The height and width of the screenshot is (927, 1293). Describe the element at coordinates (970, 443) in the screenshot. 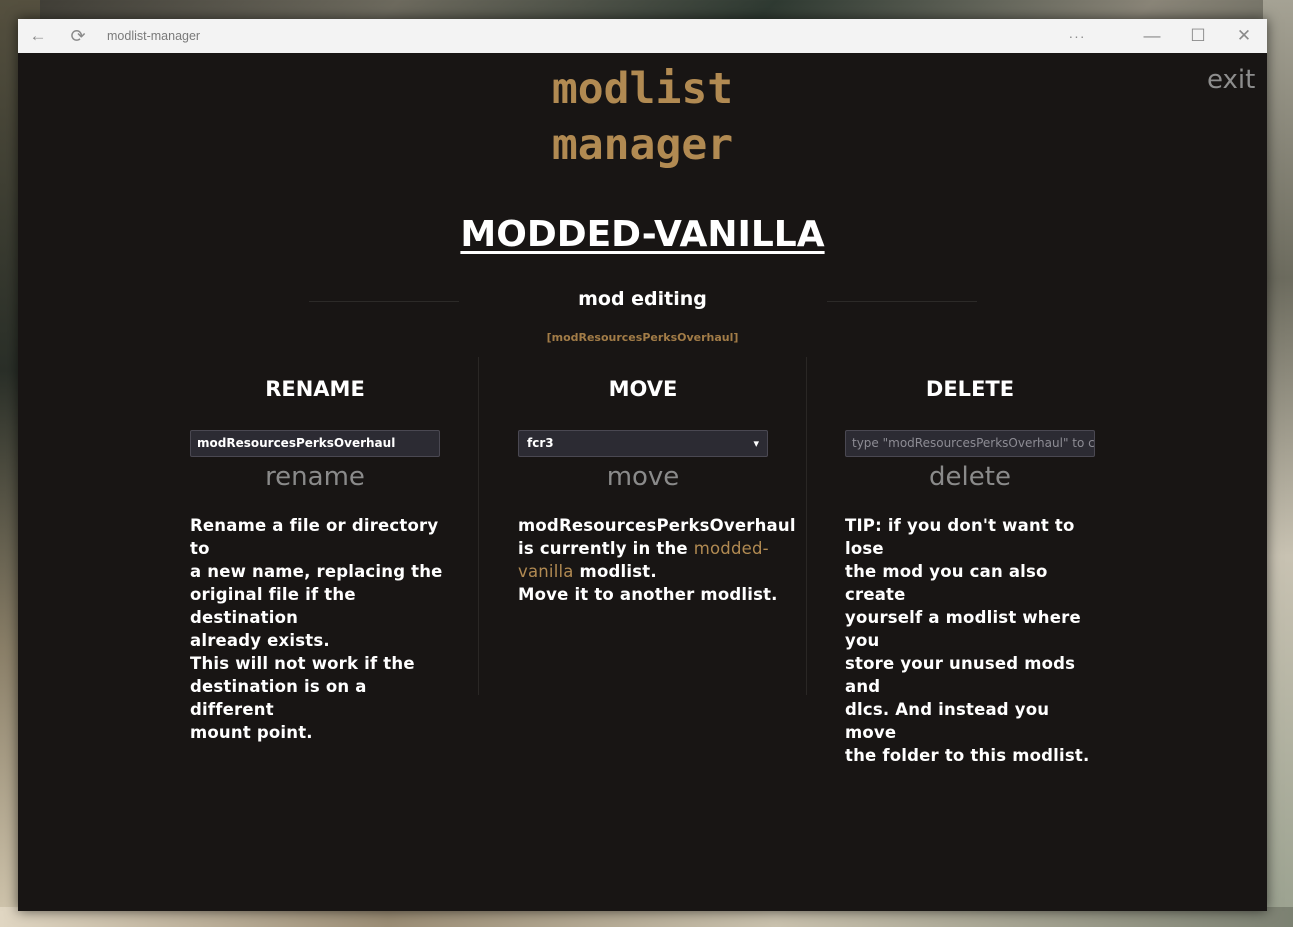

I see `delete-confirm-input: type "modResourcesPerksOverhaul" to c` at that location.